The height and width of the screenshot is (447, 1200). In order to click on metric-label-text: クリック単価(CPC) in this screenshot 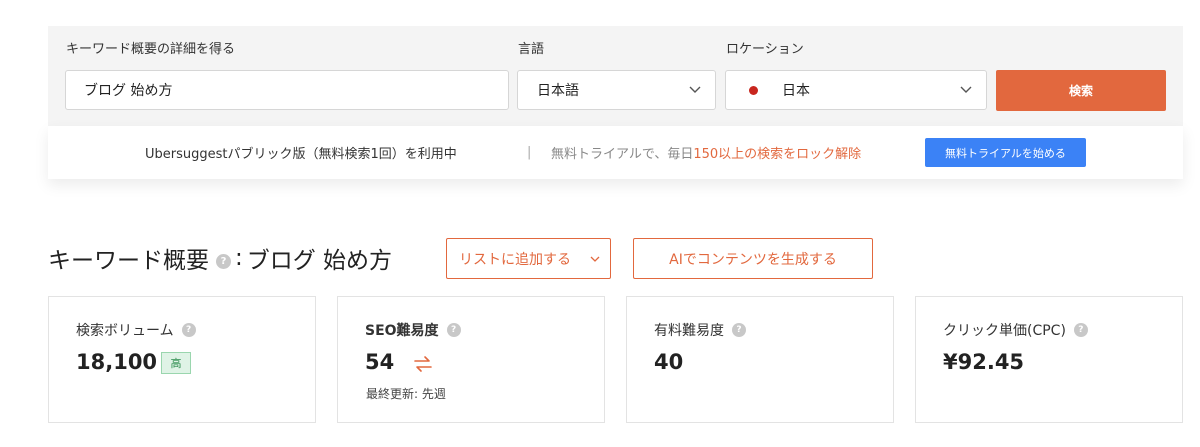, I will do `click(1004, 331)`.